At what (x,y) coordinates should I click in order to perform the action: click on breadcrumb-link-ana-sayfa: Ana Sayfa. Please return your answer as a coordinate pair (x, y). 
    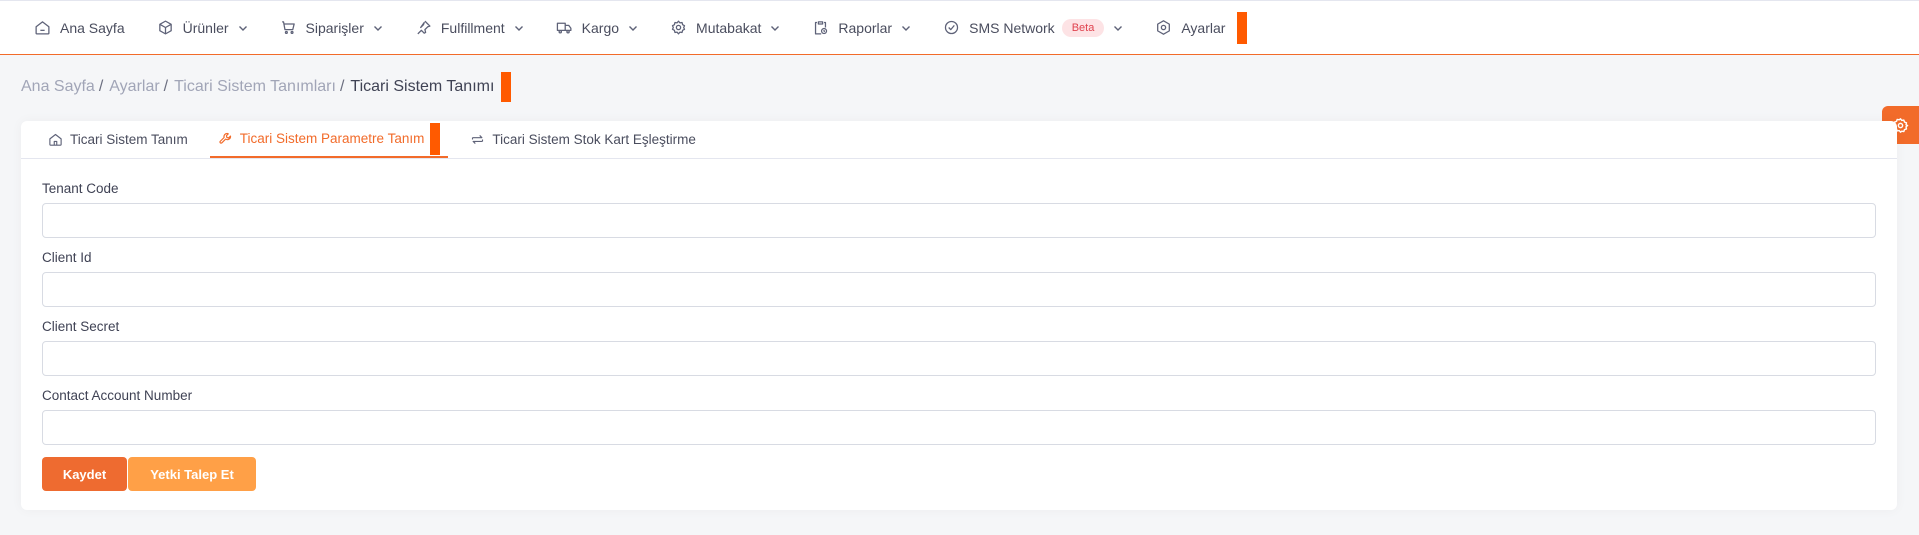
    Looking at the image, I should click on (58, 87).